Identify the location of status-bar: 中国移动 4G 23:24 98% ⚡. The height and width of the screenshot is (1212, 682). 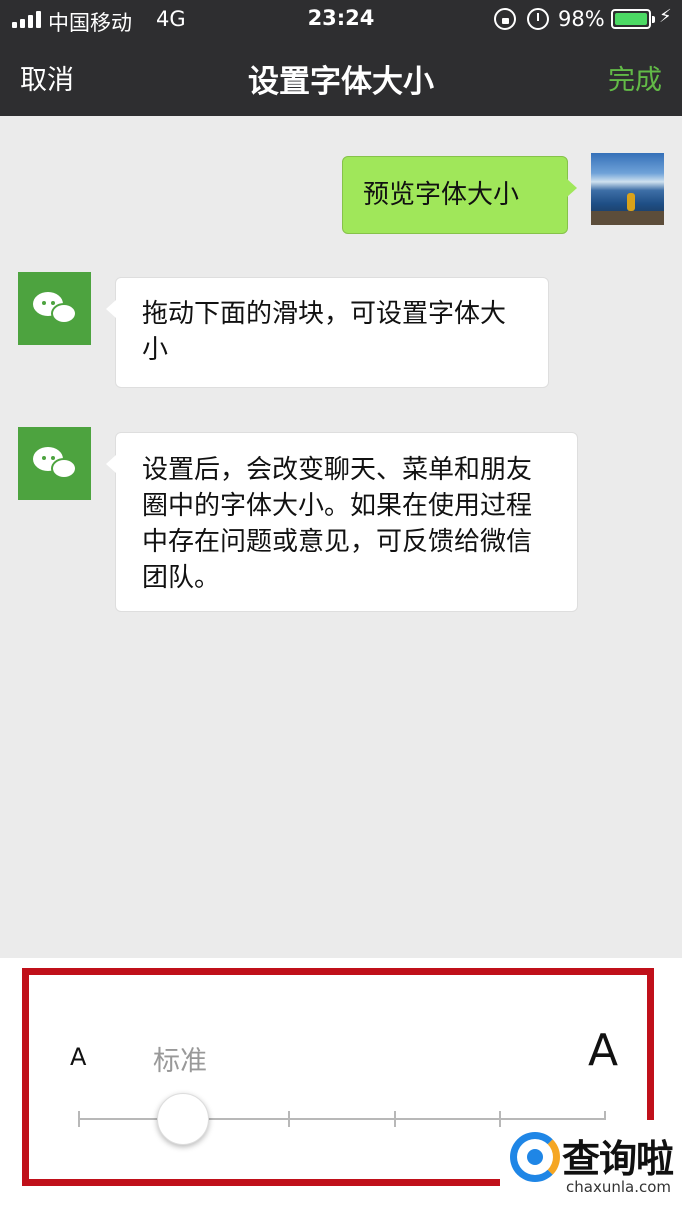
(341, 19).